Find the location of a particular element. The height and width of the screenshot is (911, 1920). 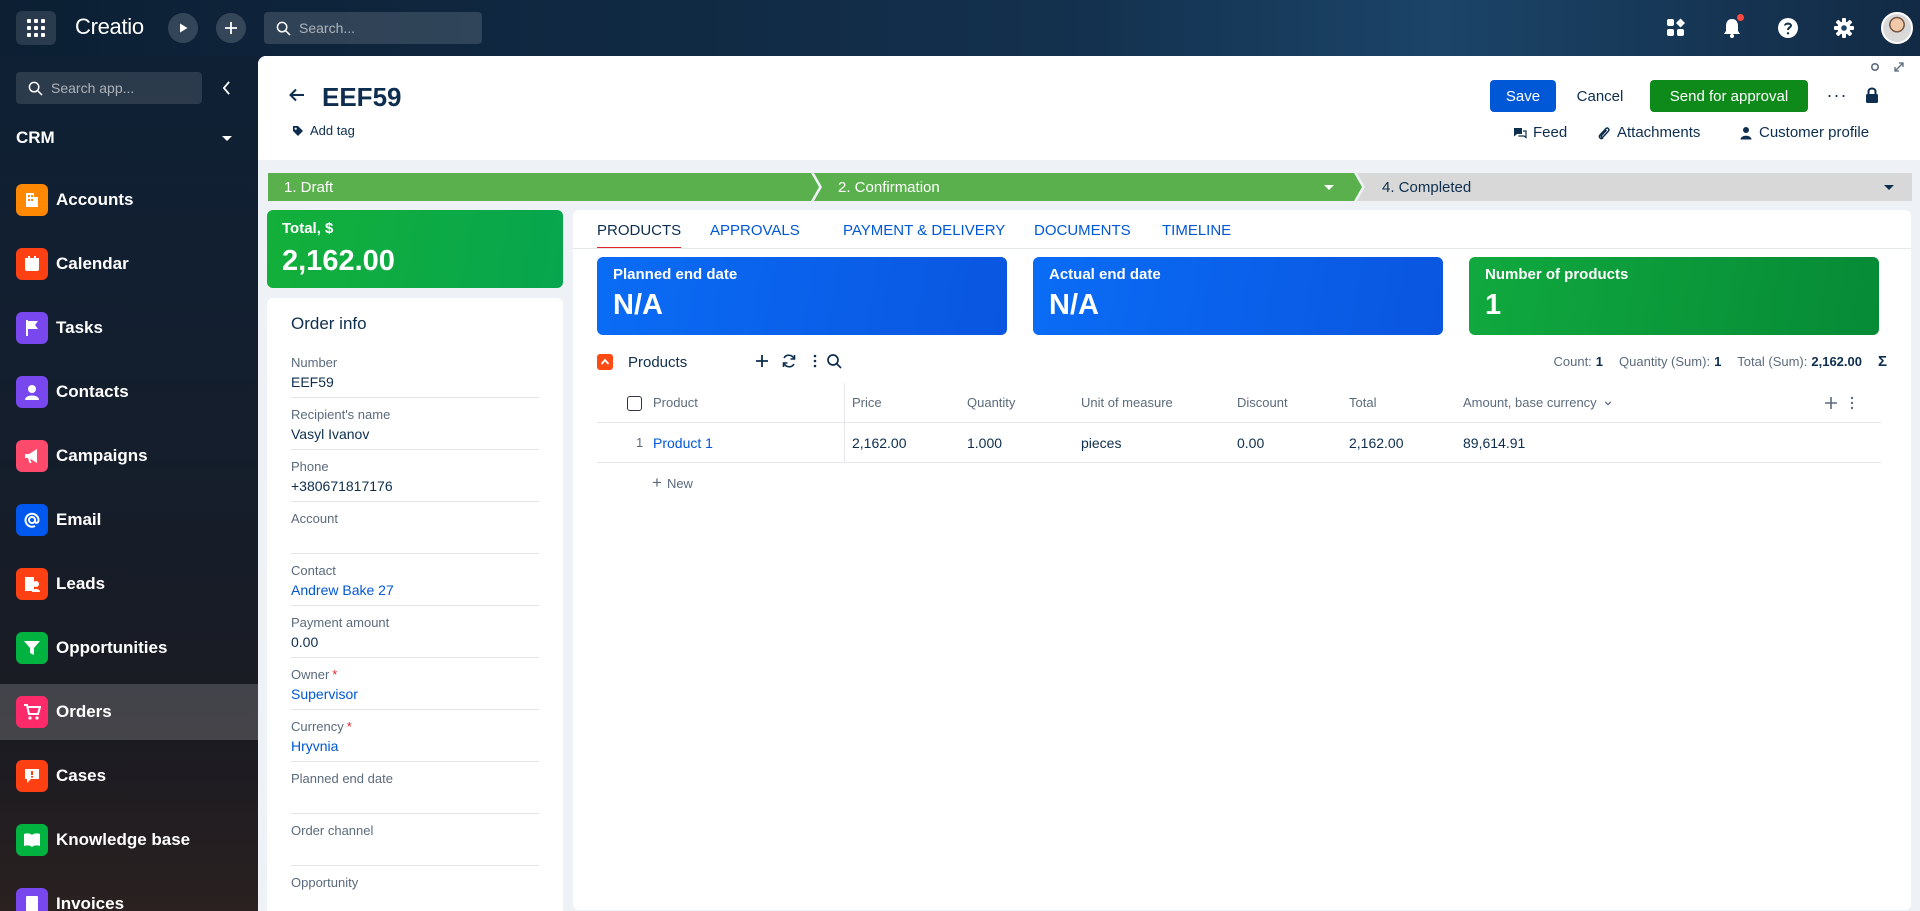

field-value: Andrew Bake 27 is located at coordinates (415, 590).